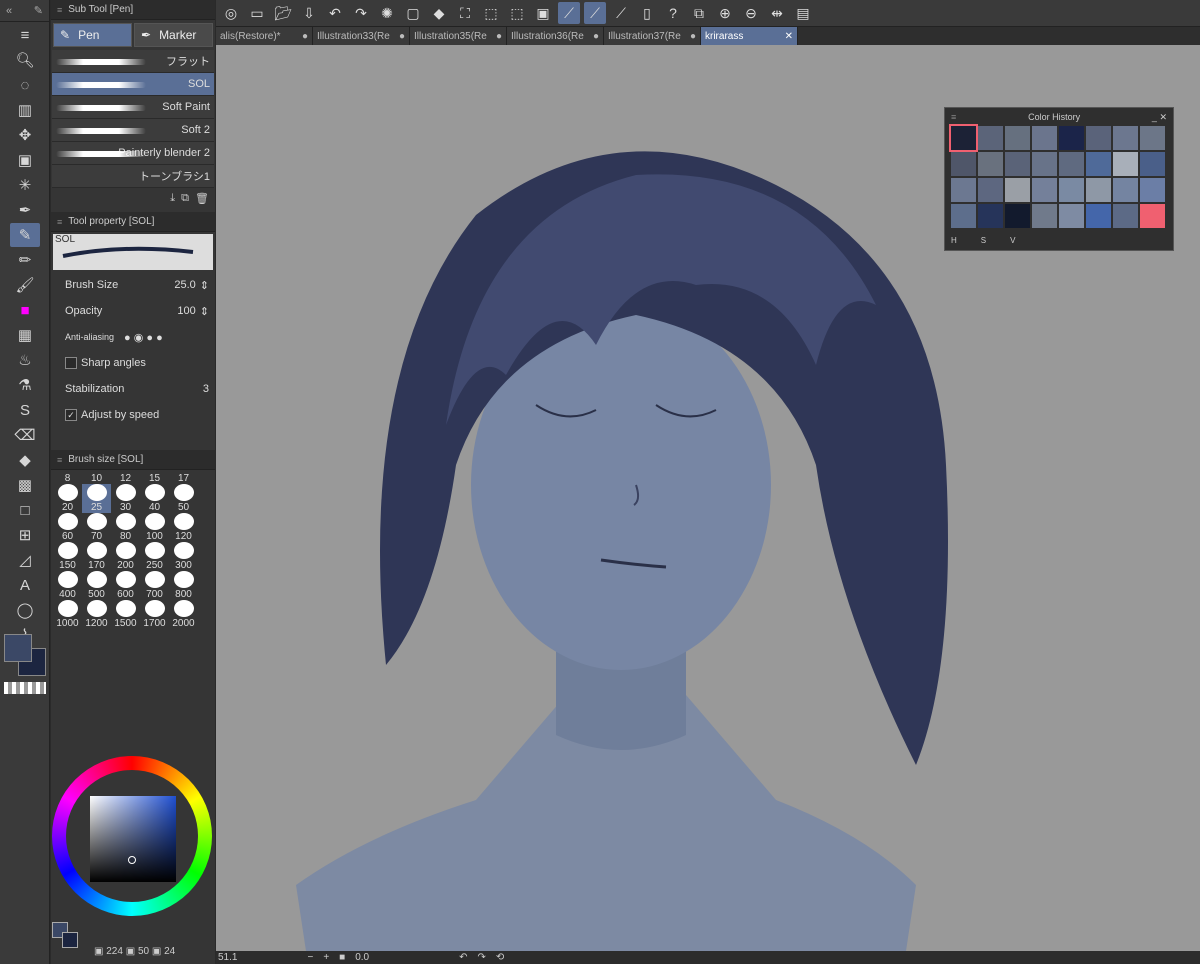 The image size is (1200, 964). Describe the element at coordinates (114, 951) in the screenshot. I see `h-value: 224` at that location.